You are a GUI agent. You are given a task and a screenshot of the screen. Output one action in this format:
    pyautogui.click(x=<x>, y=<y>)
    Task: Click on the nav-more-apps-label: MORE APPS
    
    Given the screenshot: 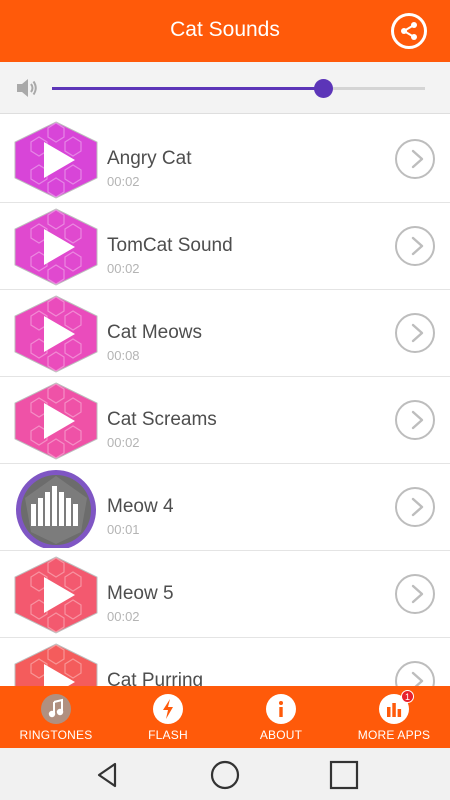 What is the action you would take?
    pyautogui.click(x=394, y=735)
    